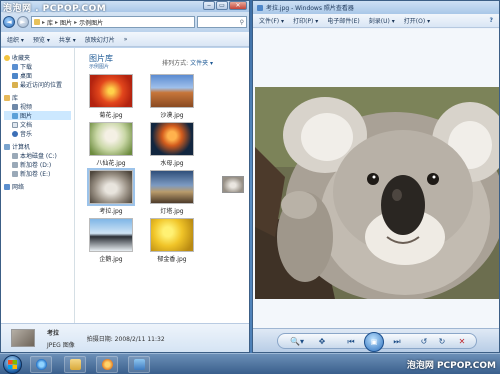  Describe the element at coordinates (37, 124) in the screenshot. I see `nav-documents: 文档` at that location.